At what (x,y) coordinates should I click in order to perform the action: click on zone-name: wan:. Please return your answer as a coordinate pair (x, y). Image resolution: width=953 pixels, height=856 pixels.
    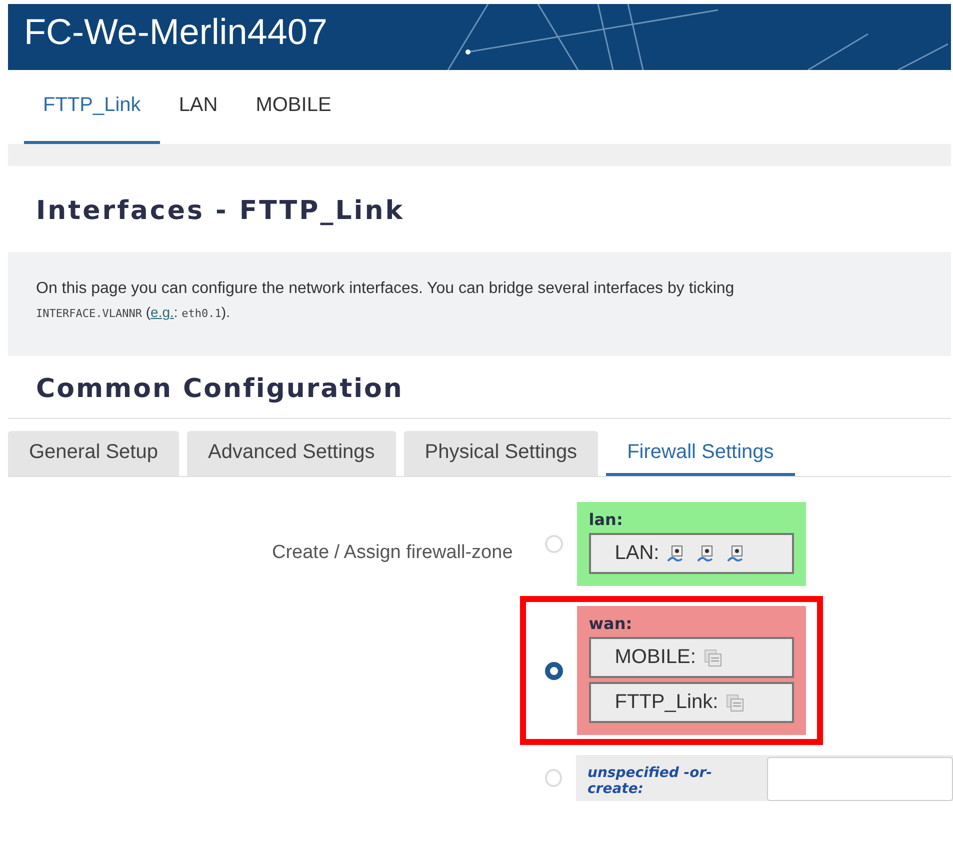
    Looking at the image, I should click on (611, 623).